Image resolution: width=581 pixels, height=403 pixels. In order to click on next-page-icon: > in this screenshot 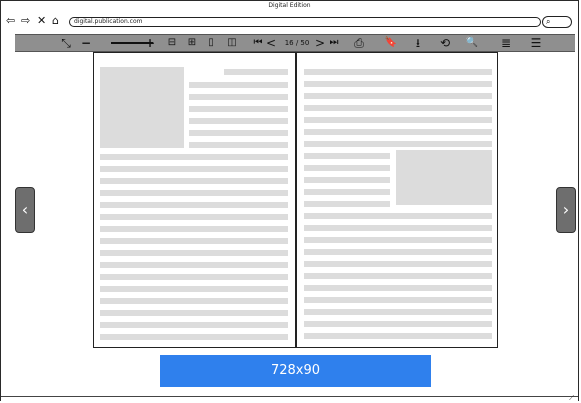, I will do `click(320, 43)`.